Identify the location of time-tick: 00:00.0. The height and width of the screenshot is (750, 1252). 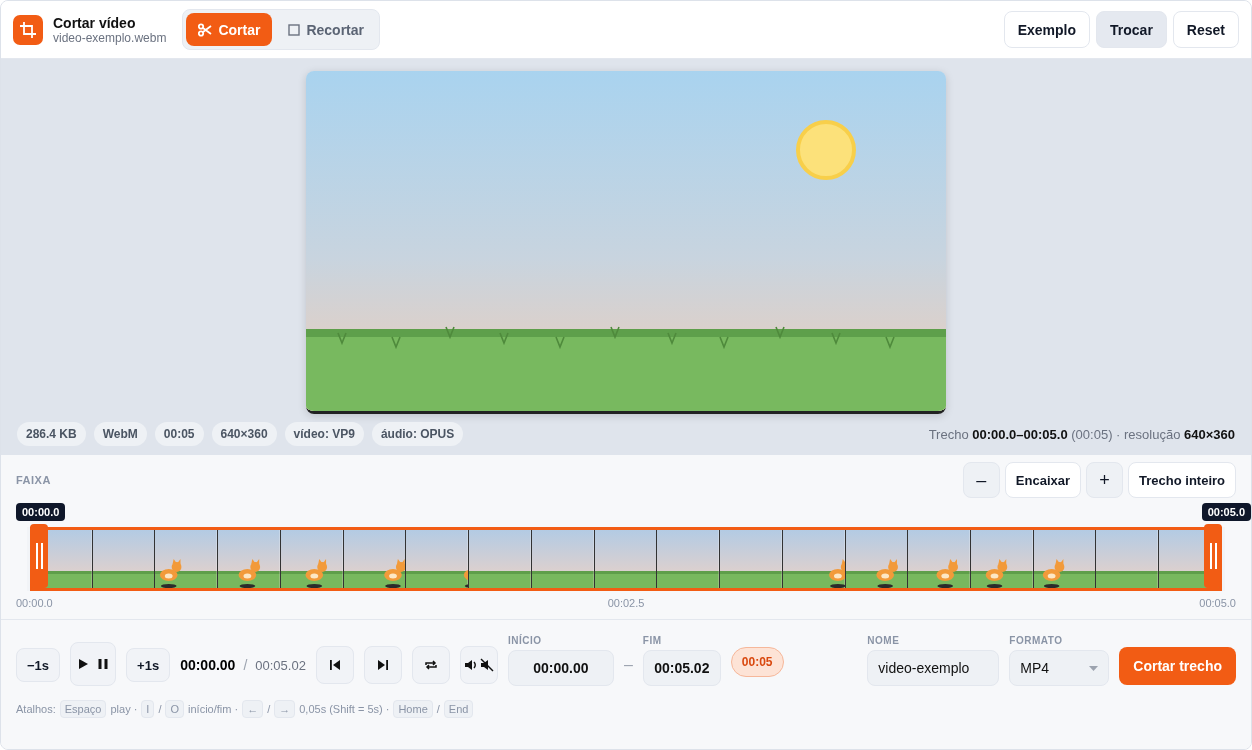
(34, 603).